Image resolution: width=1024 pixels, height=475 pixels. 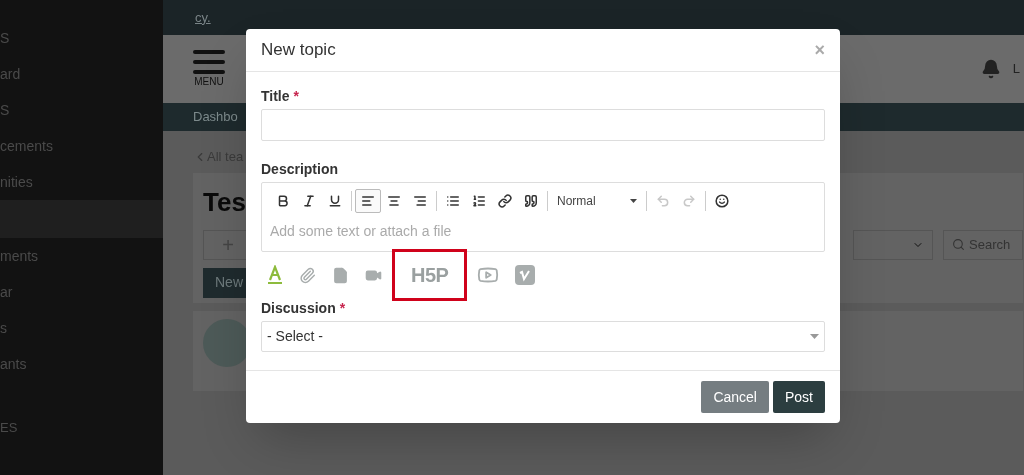 What do you see at coordinates (215, 117) in the screenshot?
I see `nav-item: Dashbo` at bounding box center [215, 117].